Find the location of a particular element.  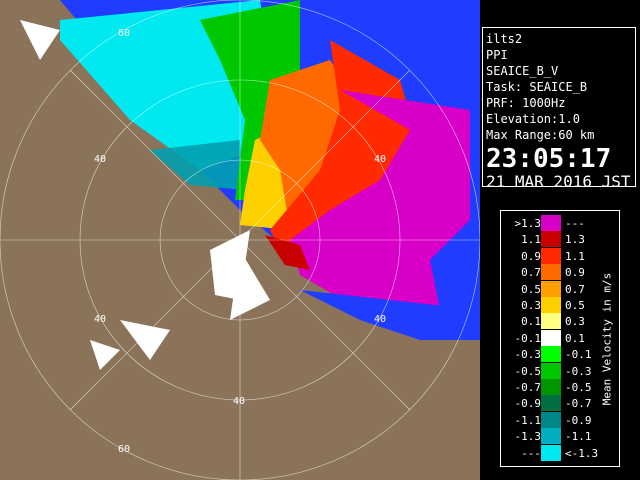

legend-row: -1.3 -1.1 is located at coordinates (551, 436).